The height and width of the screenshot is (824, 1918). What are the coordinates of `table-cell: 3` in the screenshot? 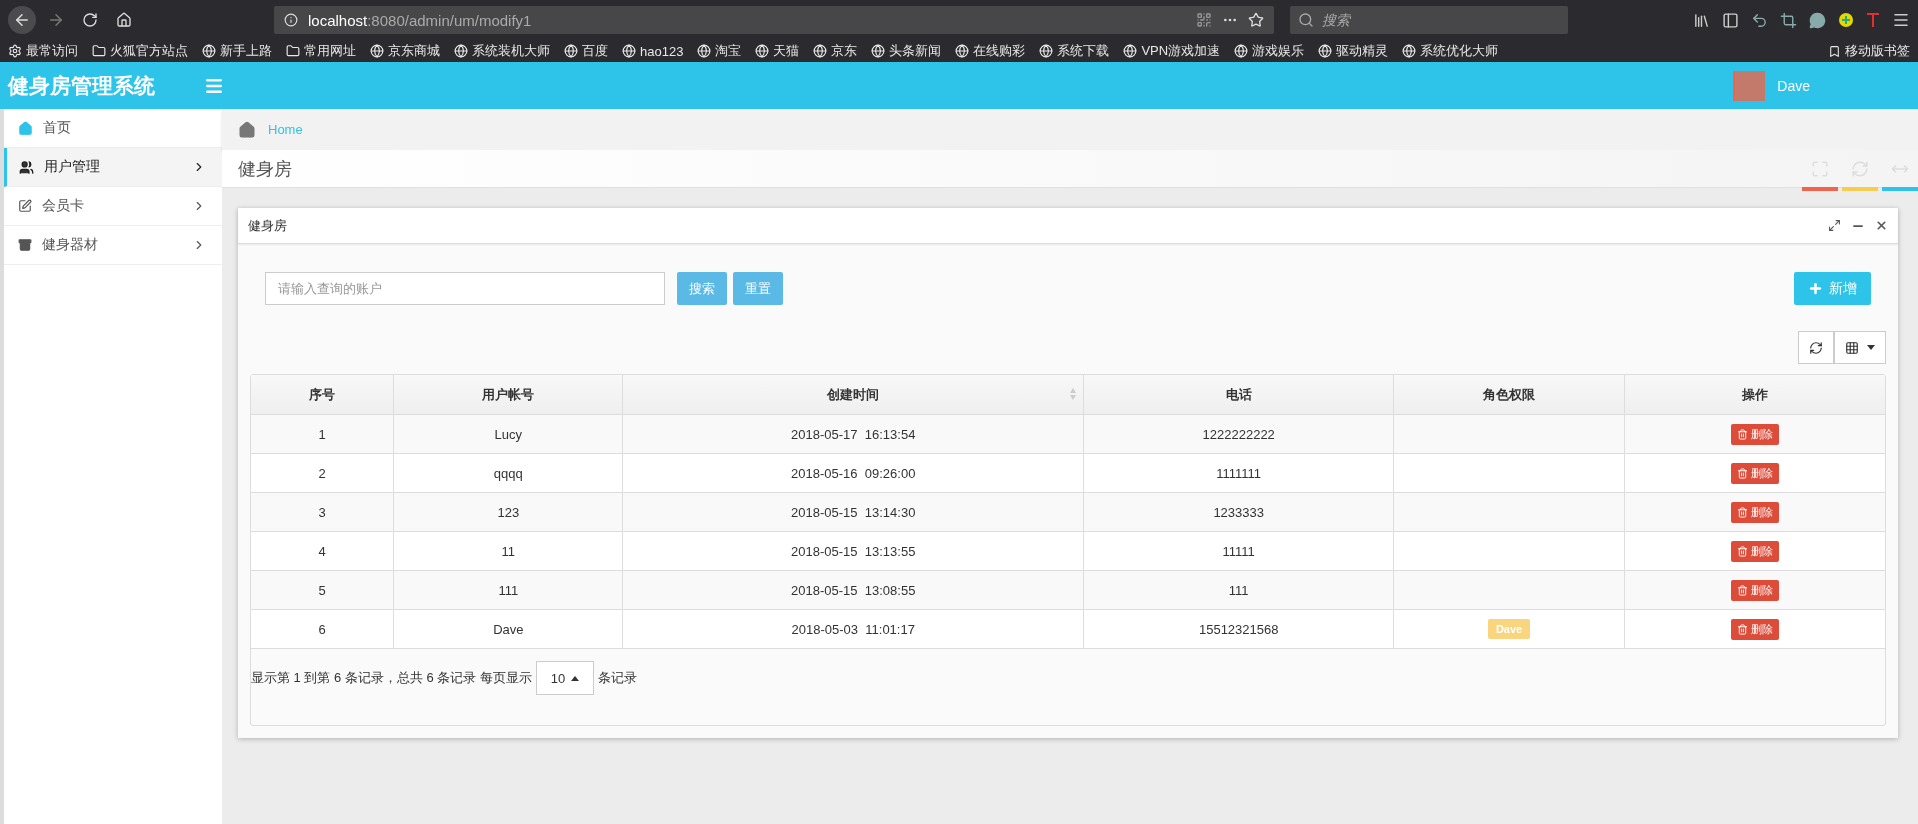 It's located at (323, 512).